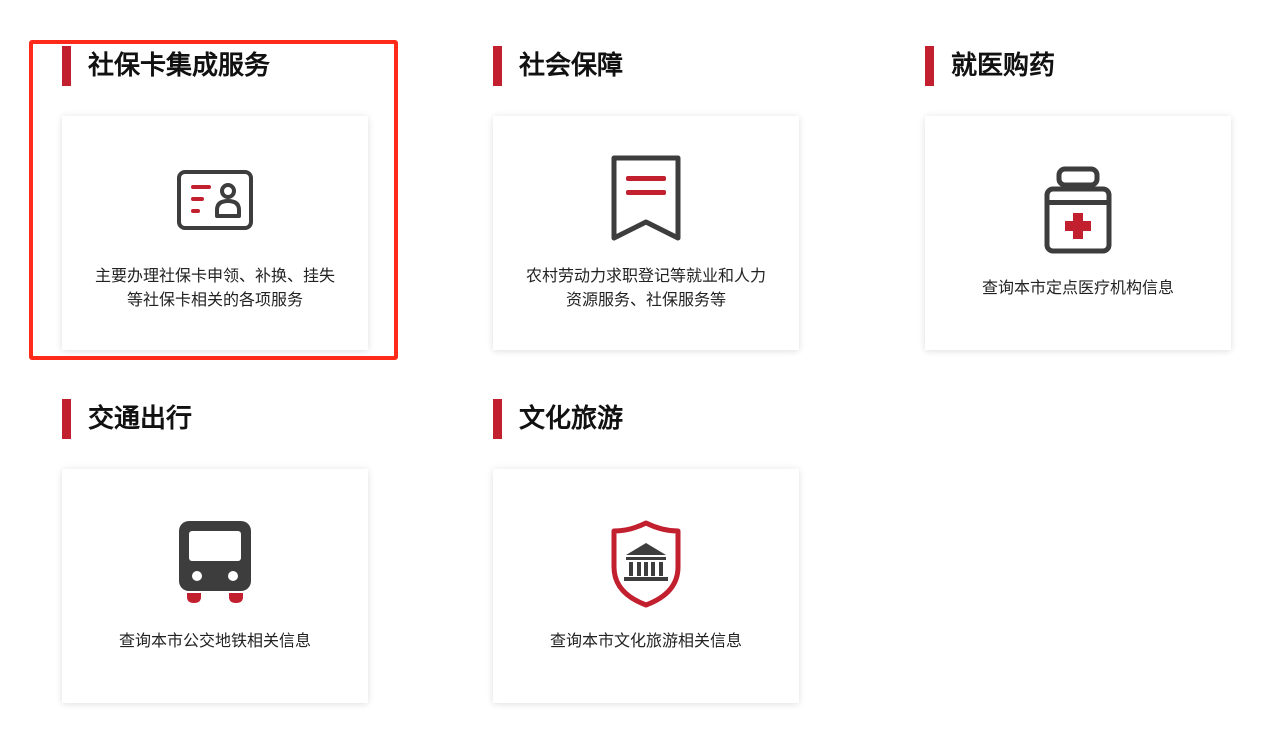 Image resolution: width=1267 pixels, height=743 pixels. I want to click on section-medical-care: 就医购药 查询本市定点医疗机构信息, so click(1078, 197).